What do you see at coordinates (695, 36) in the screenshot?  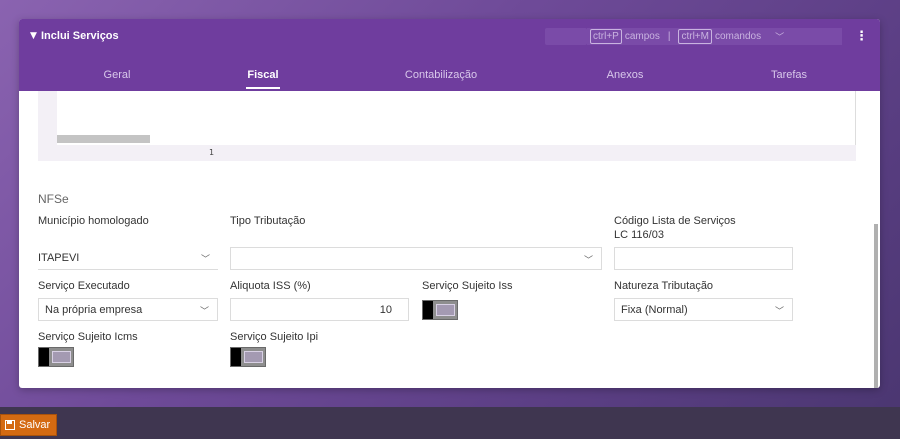 I see `shortcut-key-comandos: ctrl+M` at bounding box center [695, 36].